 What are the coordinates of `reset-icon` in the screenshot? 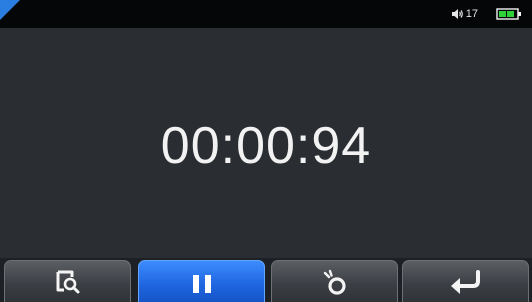 It's located at (334, 282).